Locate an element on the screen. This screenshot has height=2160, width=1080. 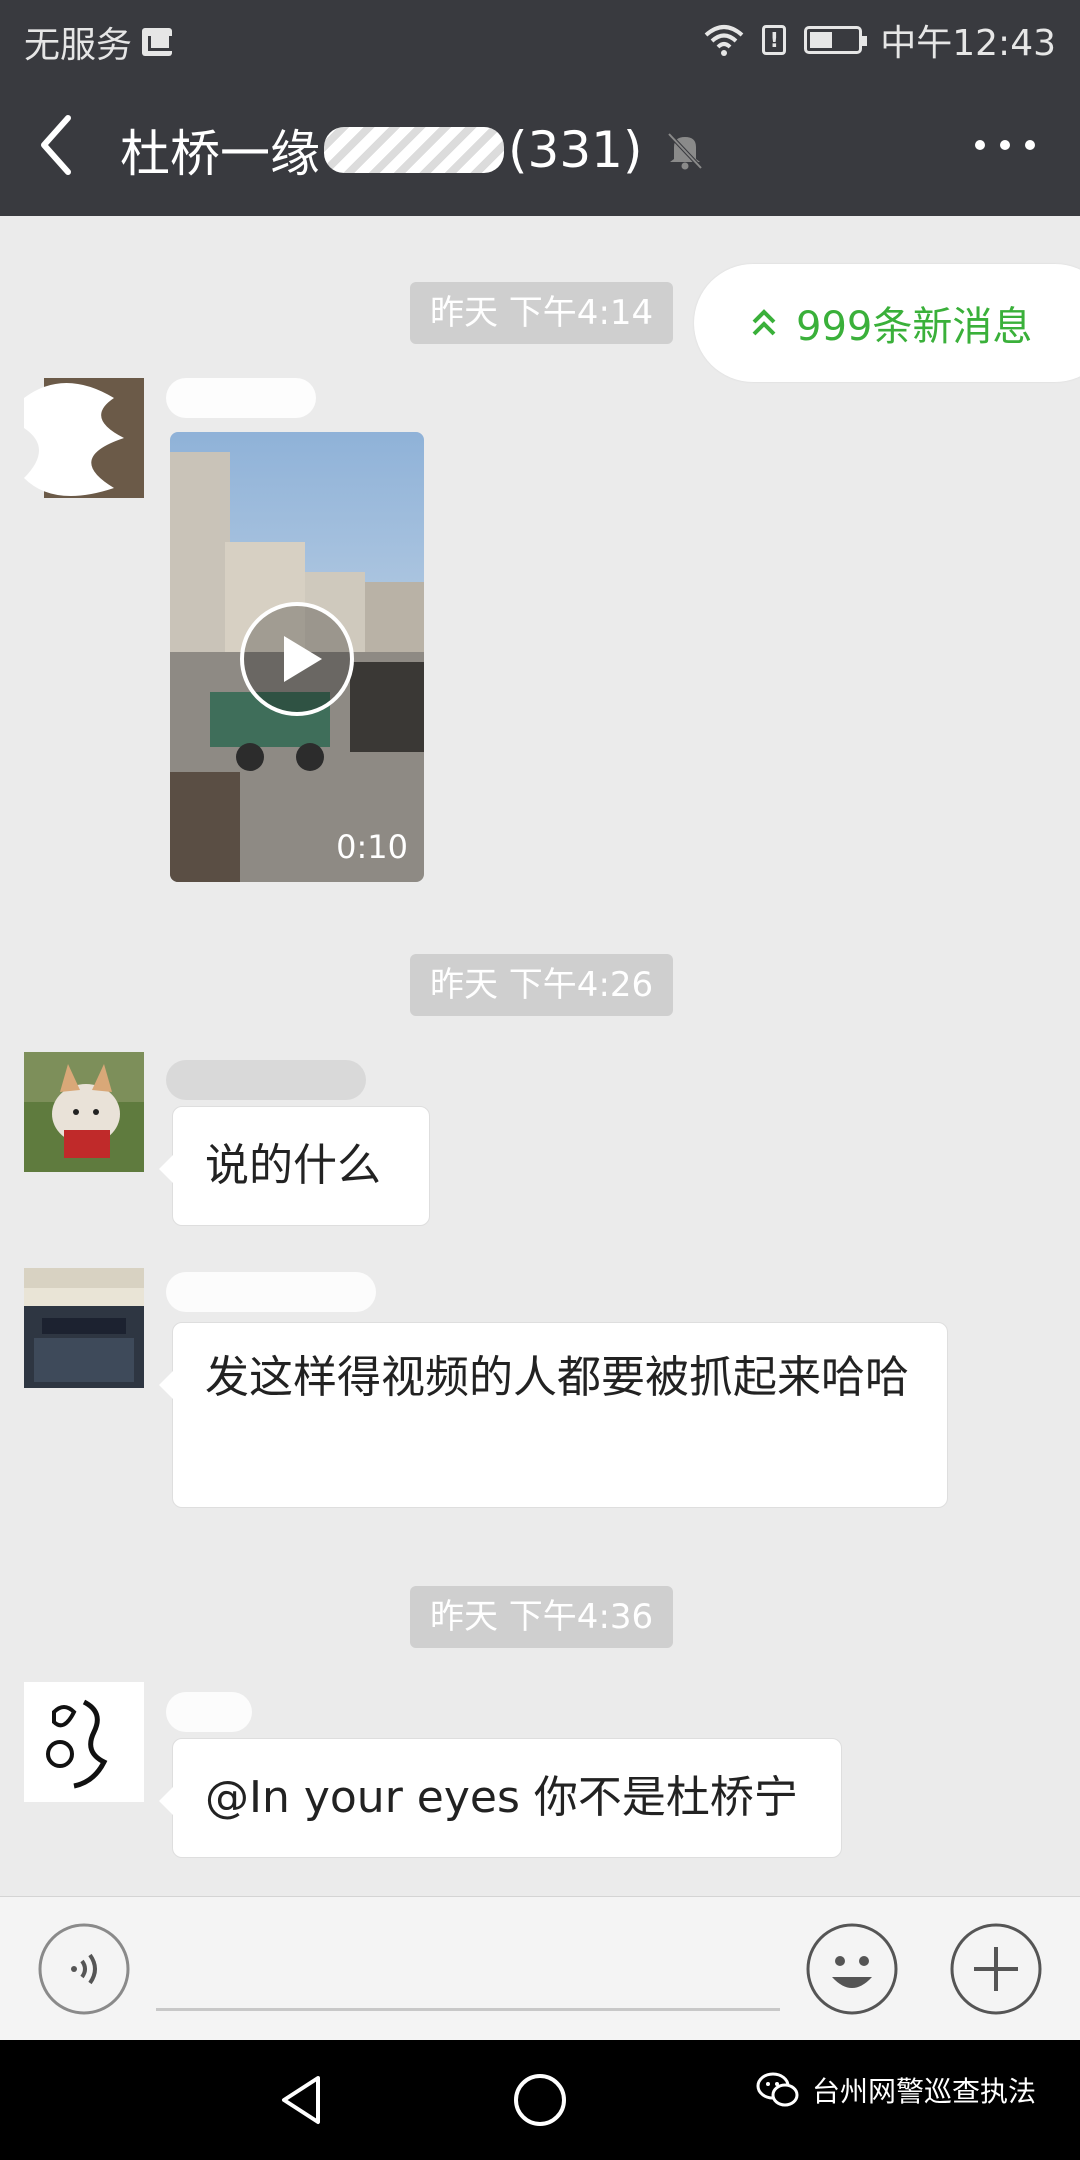
redacted-text is located at coordinates (414, 150).